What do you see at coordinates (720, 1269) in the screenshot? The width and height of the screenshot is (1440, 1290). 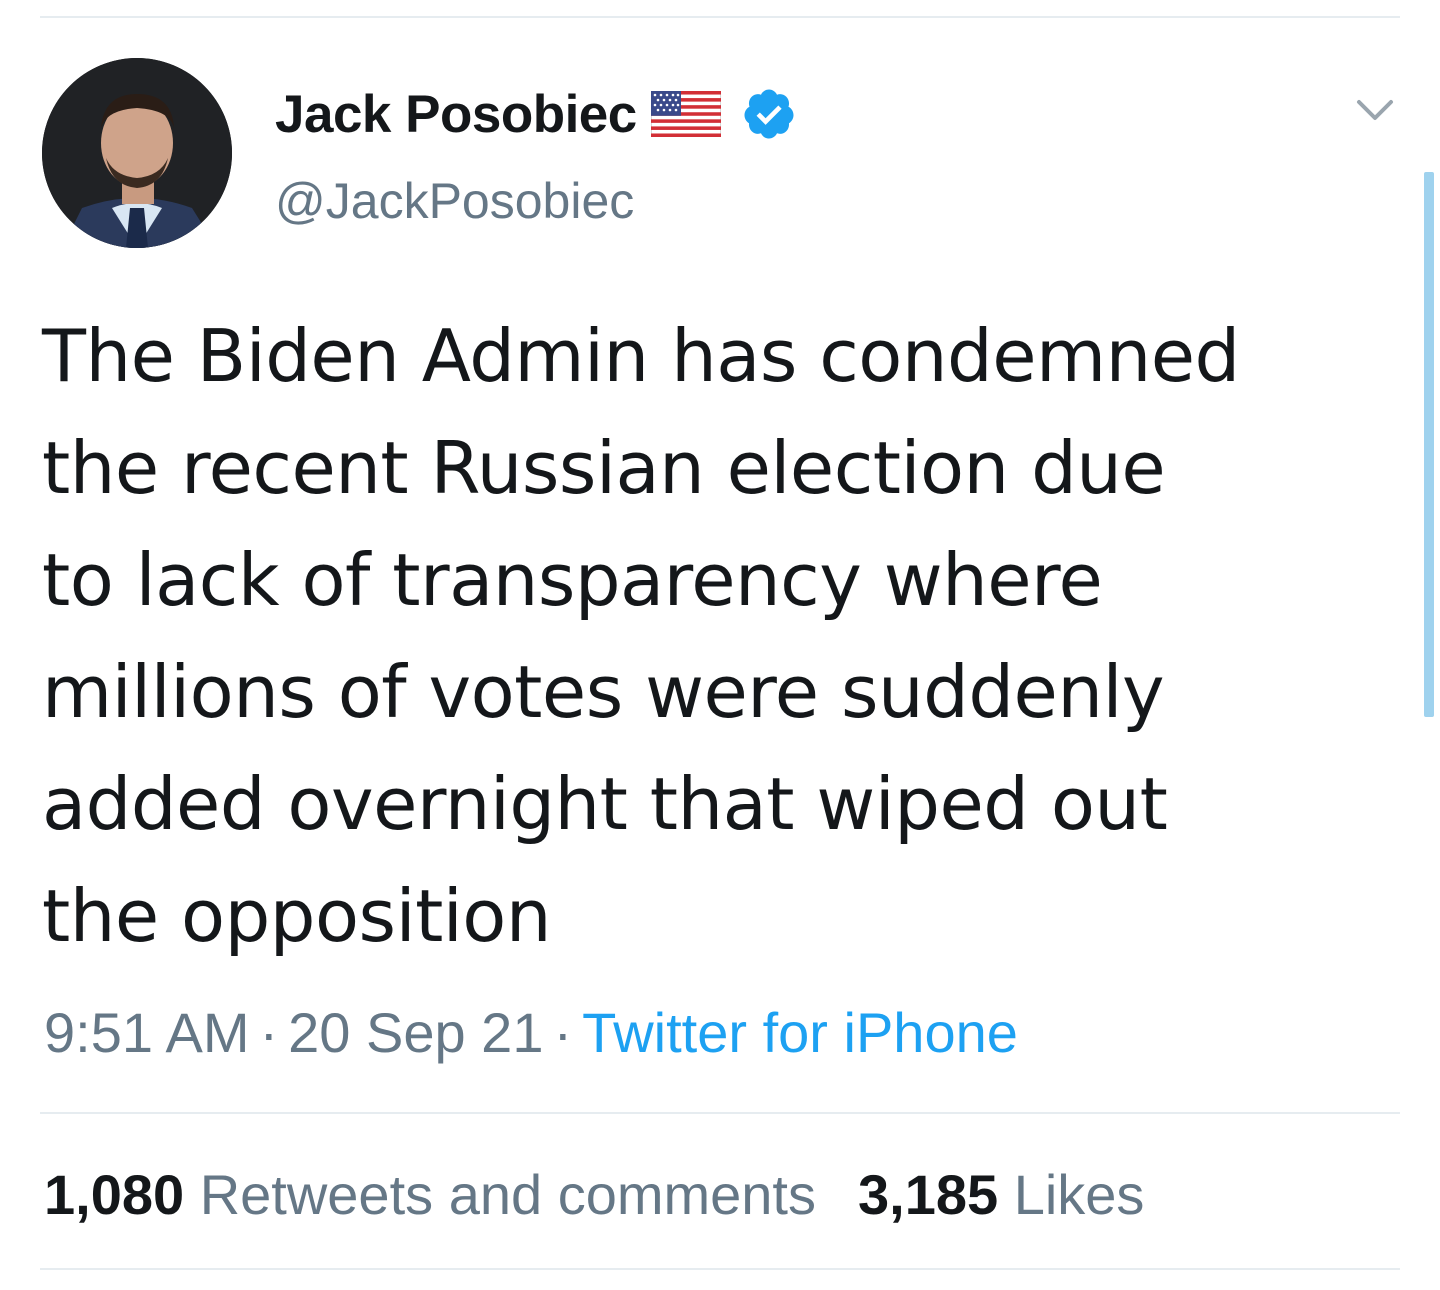 I see `bottom-divider` at bounding box center [720, 1269].